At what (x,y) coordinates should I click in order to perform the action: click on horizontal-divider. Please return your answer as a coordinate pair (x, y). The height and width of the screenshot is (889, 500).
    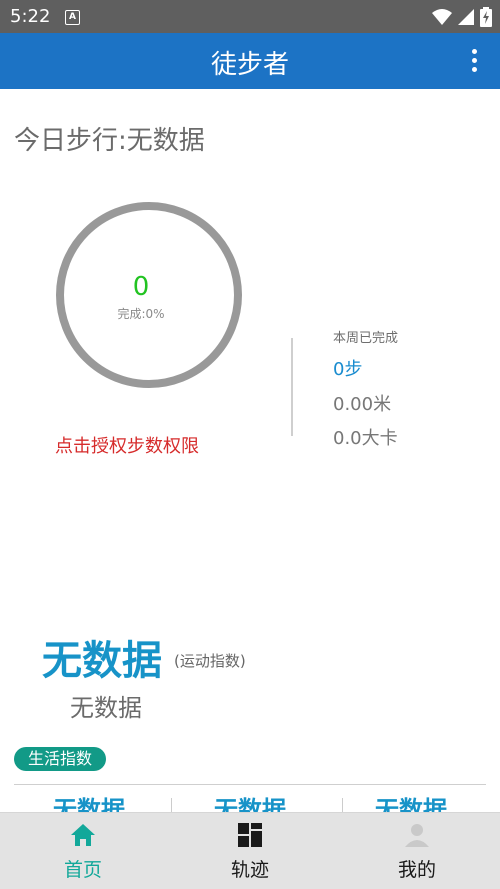
    Looking at the image, I should click on (250, 784).